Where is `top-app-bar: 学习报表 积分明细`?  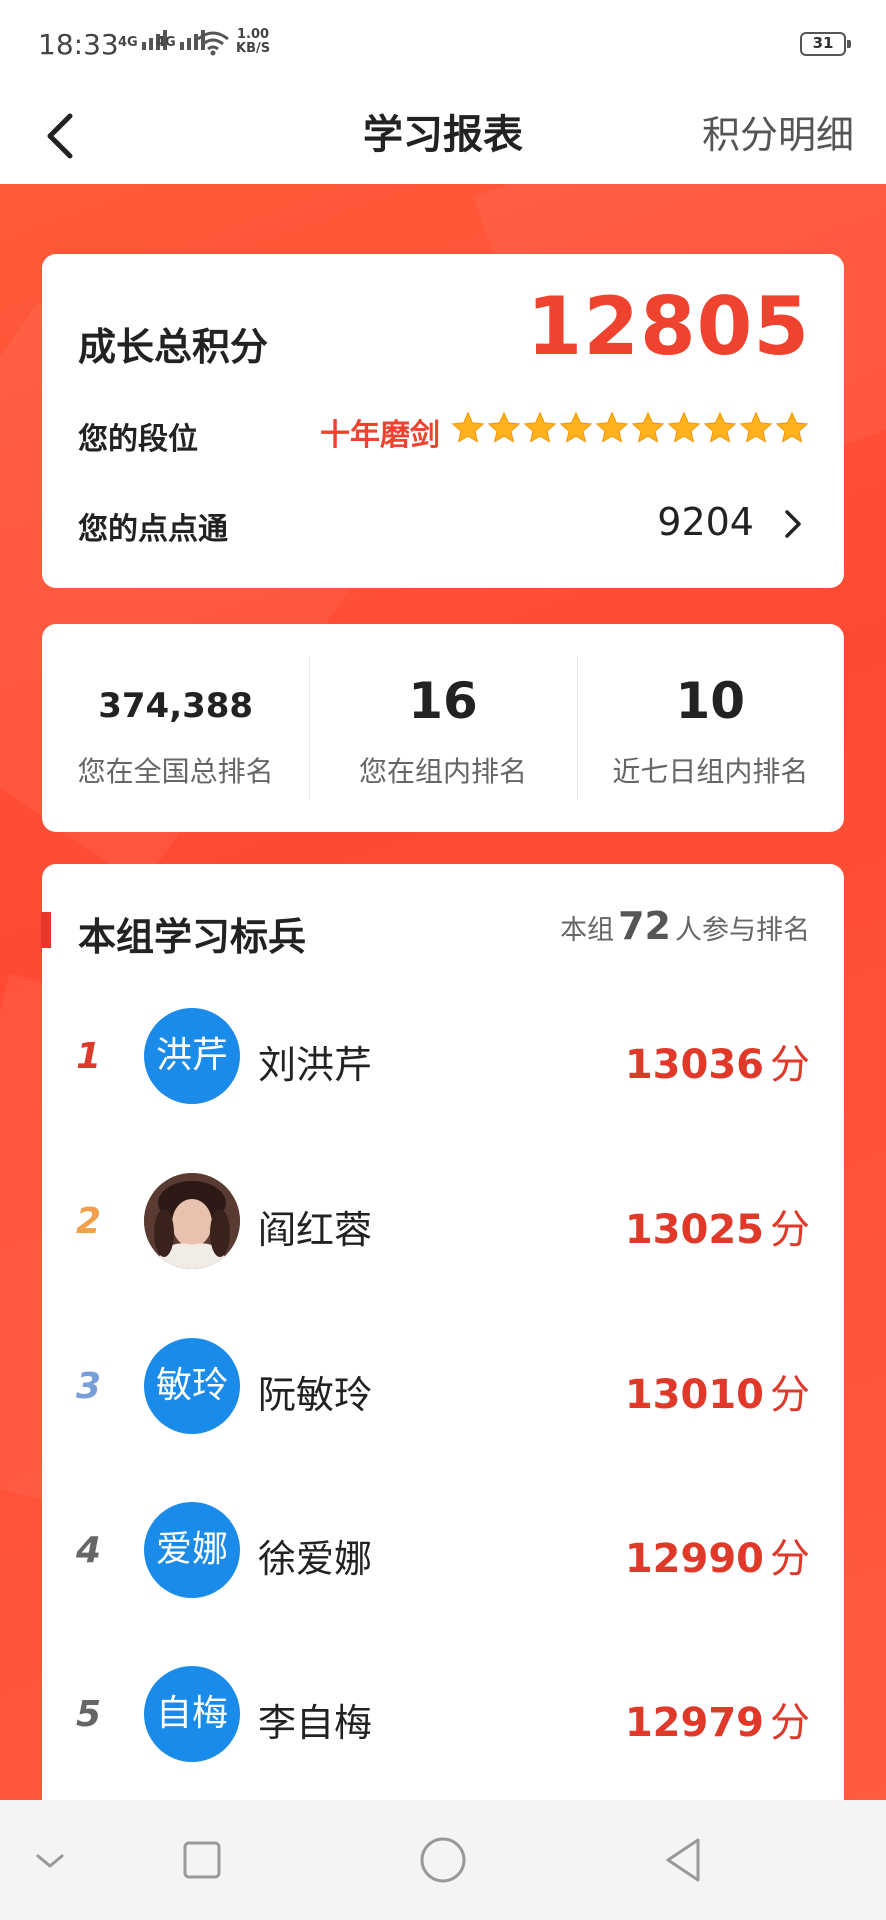
top-app-bar: 学习报表 积分明细 is located at coordinates (443, 136).